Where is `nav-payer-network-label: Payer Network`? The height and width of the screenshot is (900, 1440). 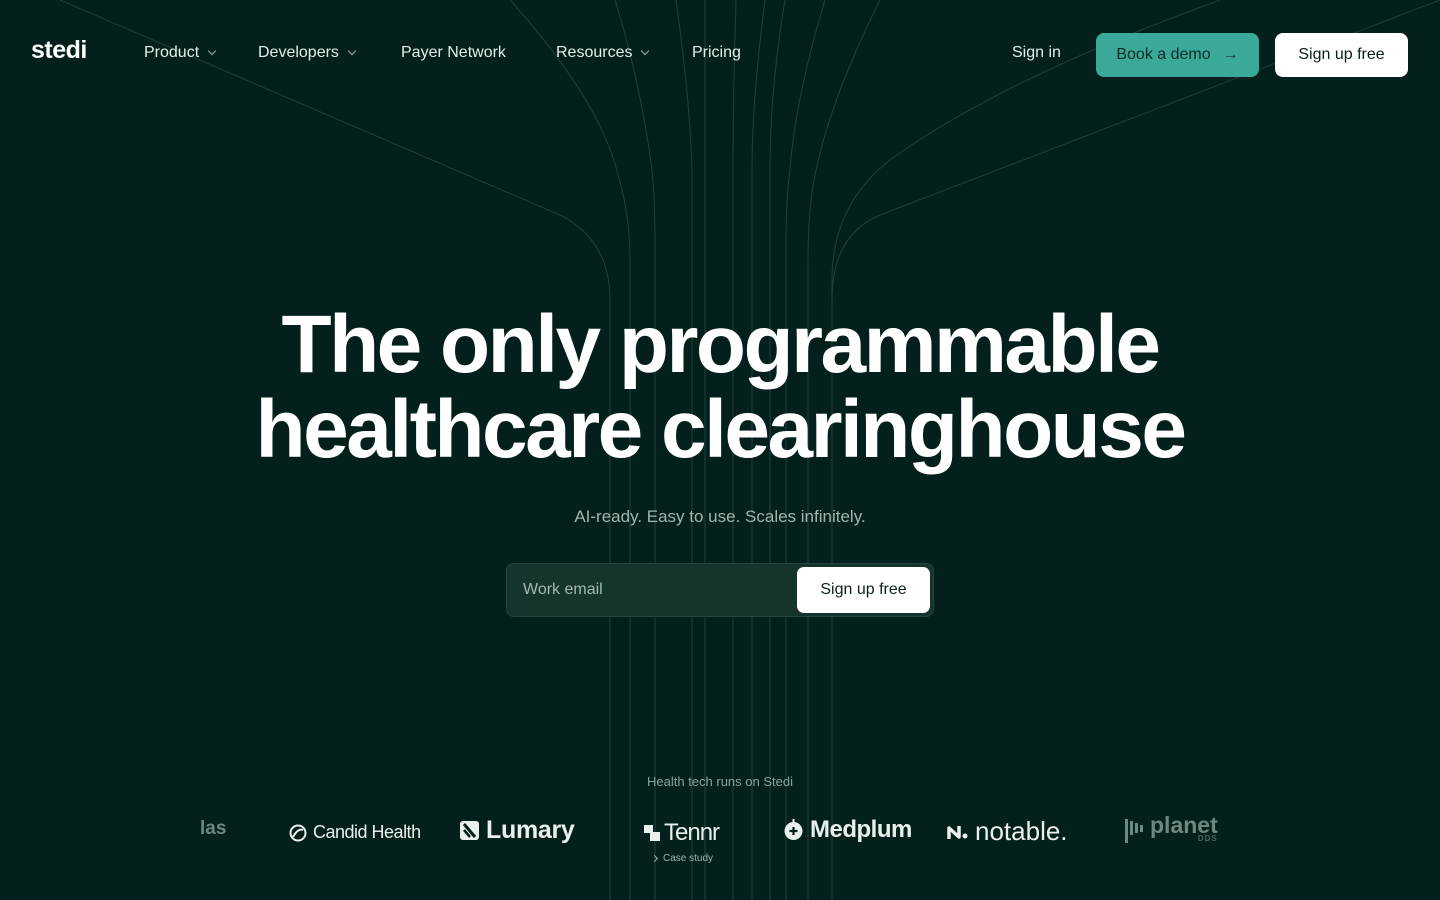 nav-payer-network-label: Payer Network is located at coordinates (453, 52).